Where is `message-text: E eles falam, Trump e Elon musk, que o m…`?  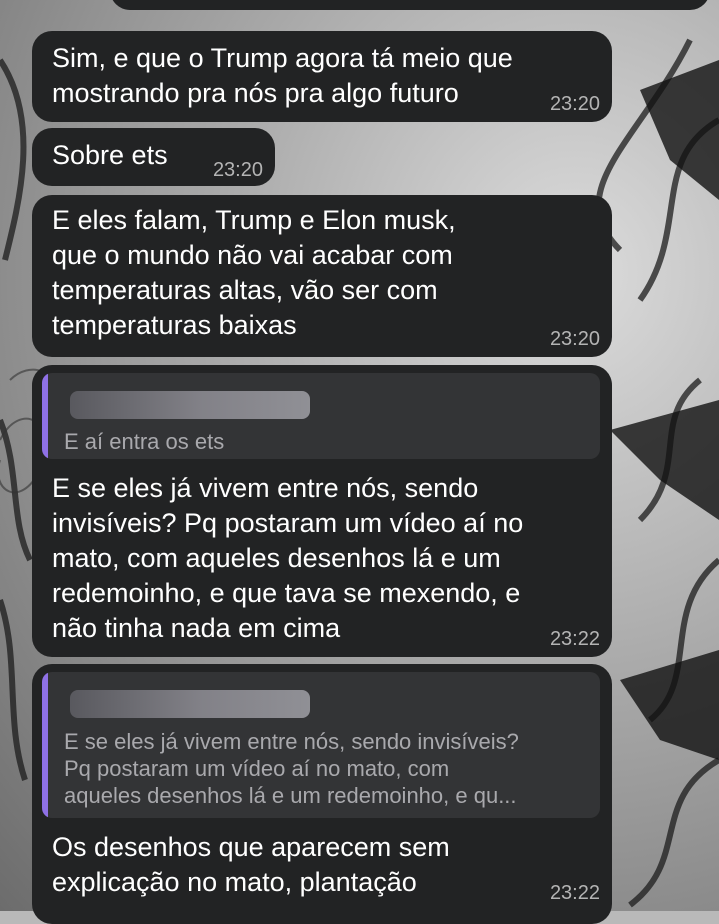
message-text: E eles falam, Trump e Elon musk, que o m… is located at coordinates (254, 272).